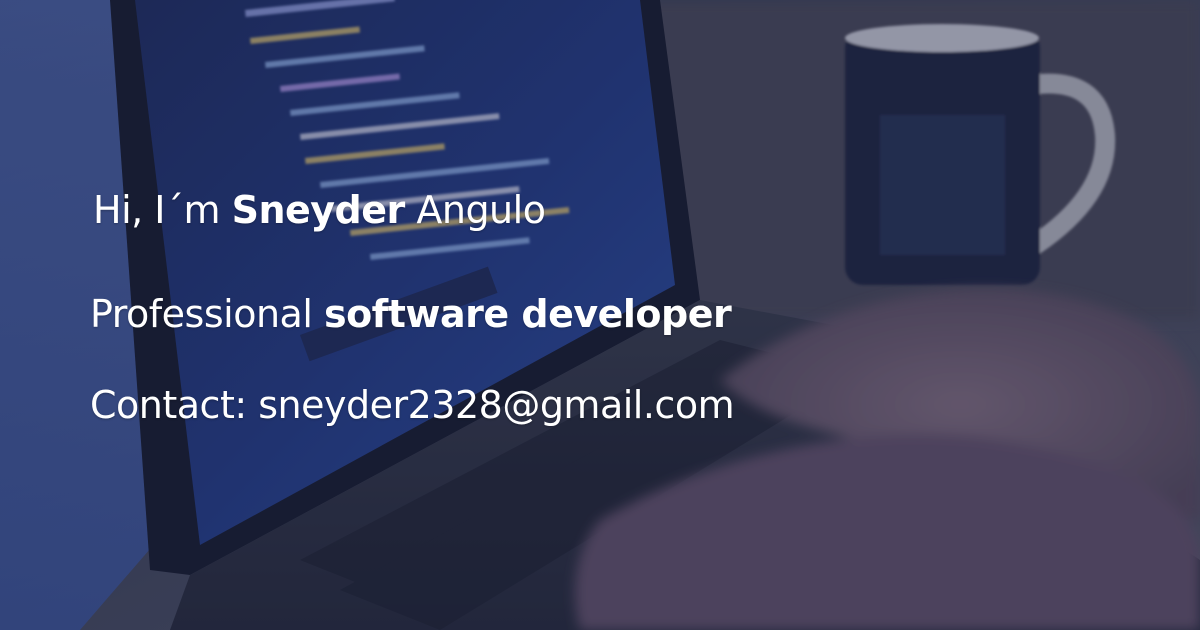  I want to click on tagline-prefix: Professional, so click(207, 314).